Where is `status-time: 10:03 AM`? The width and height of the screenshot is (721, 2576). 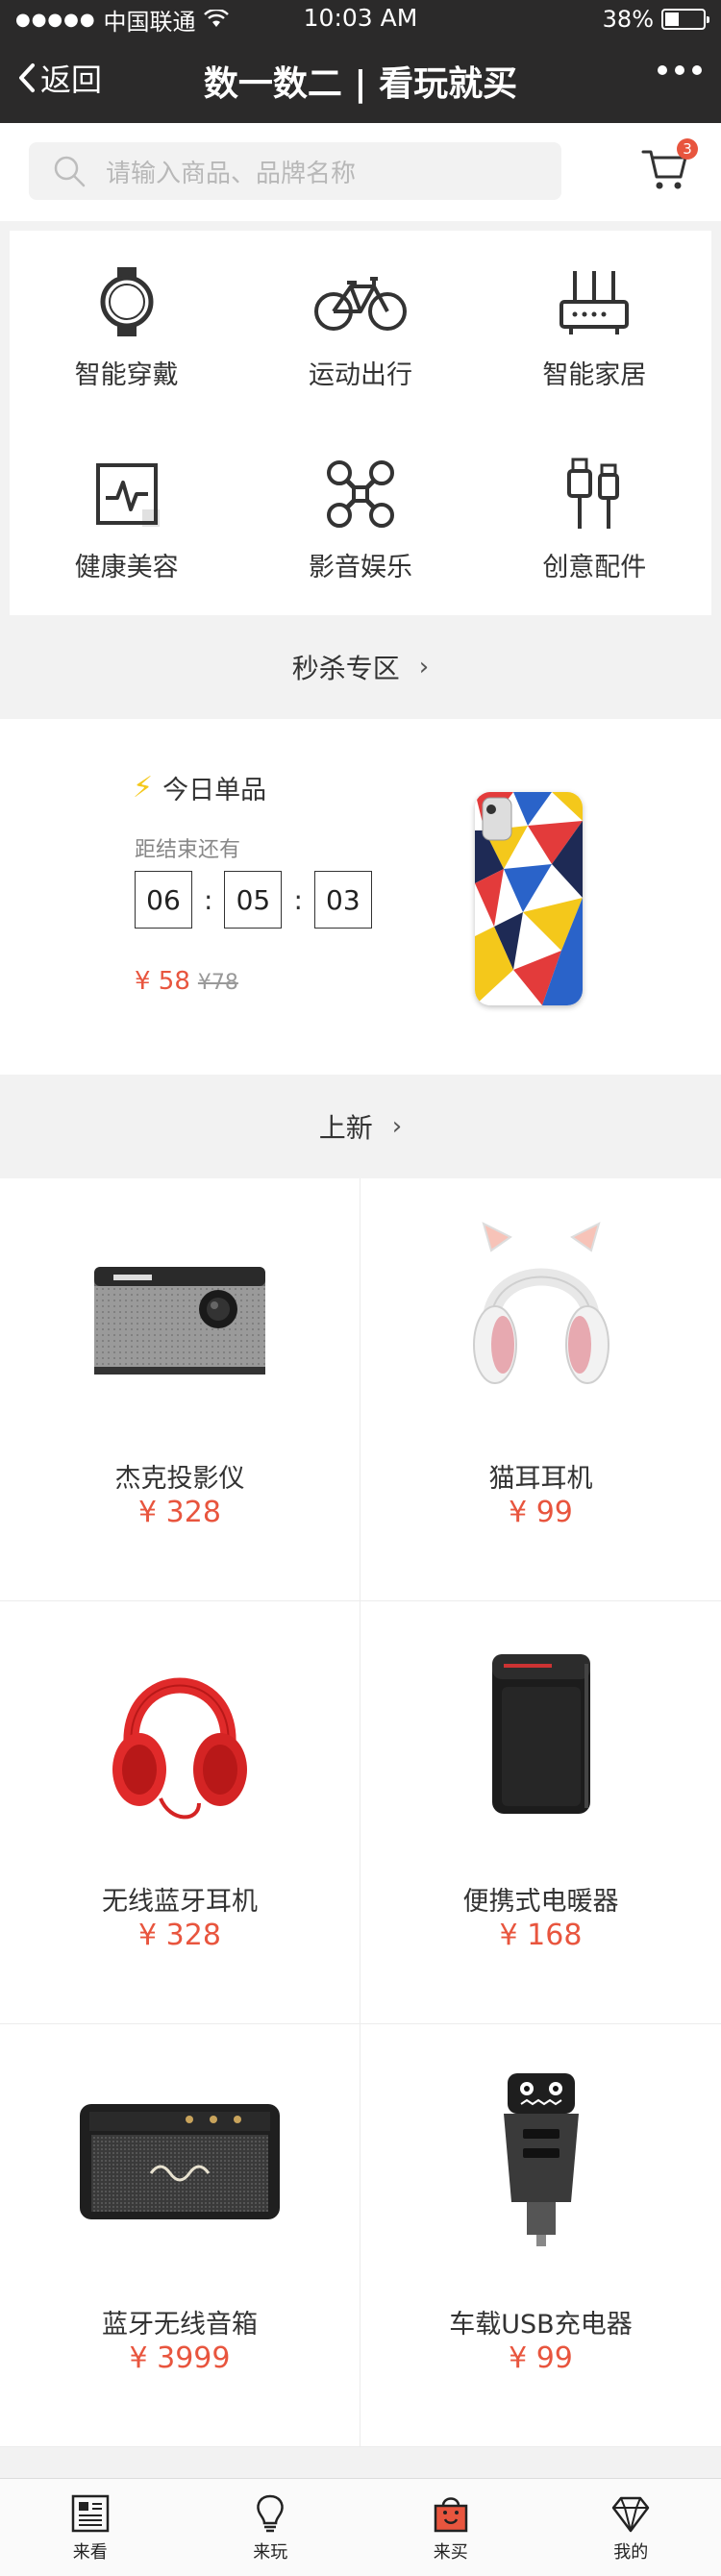
status-time: 10:03 AM is located at coordinates (360, 18).